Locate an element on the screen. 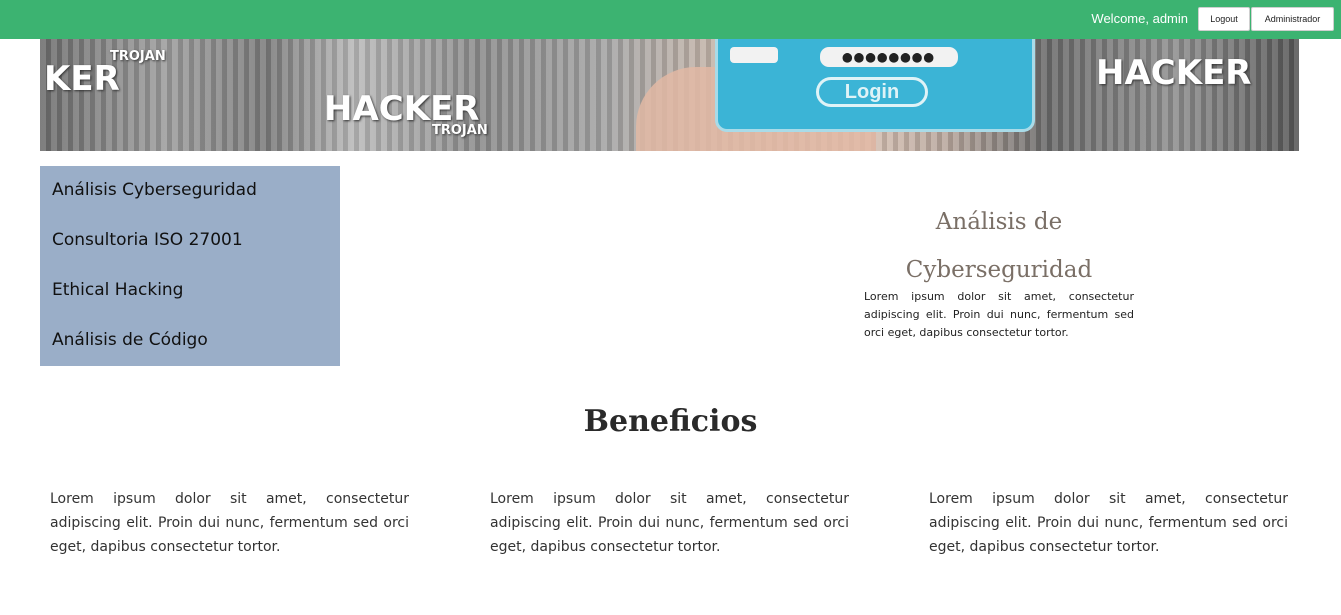 This screenshot has width=1341, height=615. administrador-button: Administrador is located at coordinates (1292, 19).